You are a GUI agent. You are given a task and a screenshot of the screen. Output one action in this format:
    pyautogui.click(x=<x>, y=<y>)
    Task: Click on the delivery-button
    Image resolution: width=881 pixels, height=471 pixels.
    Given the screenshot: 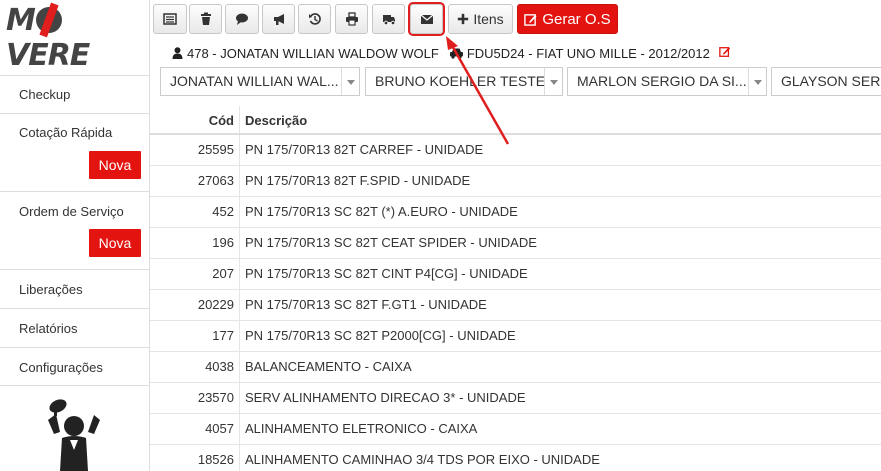 What is the action you would take?
    pyautogui.click(x=388, y=19)
    